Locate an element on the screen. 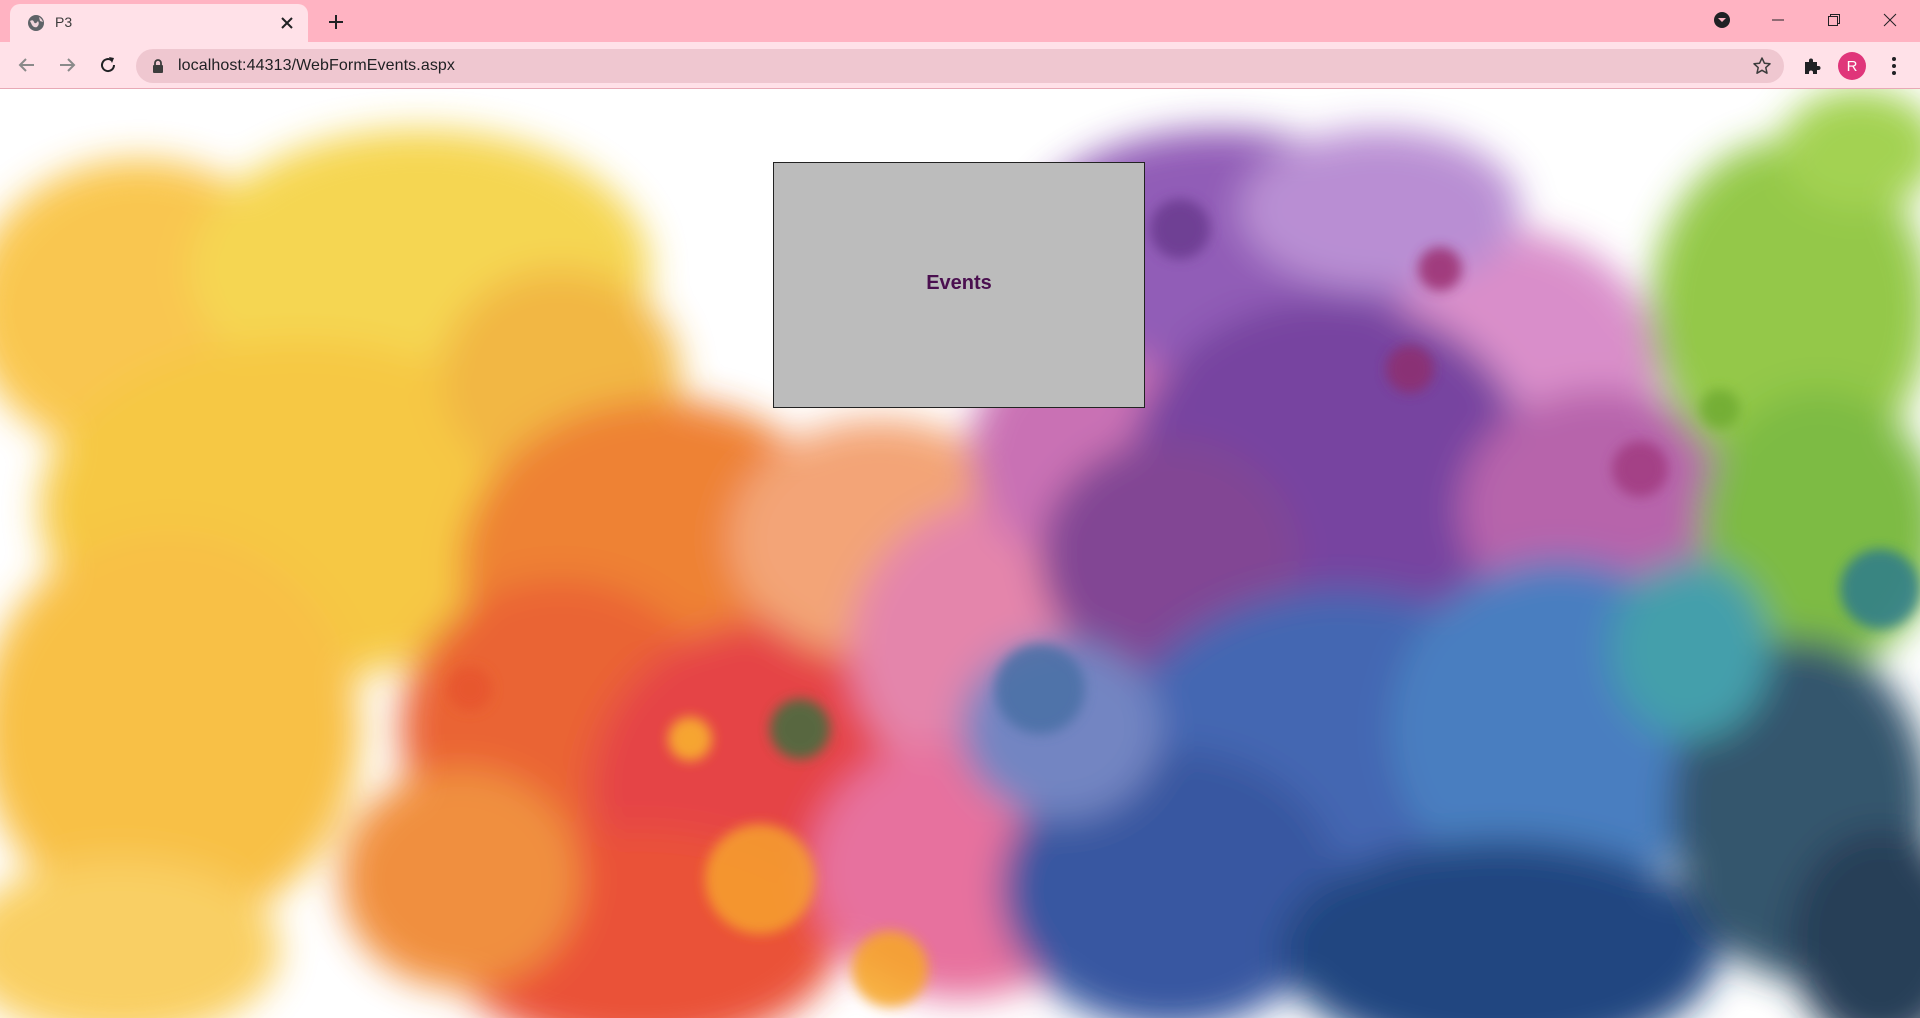 The image size is (1920, 1018). tab-active: P3 is located at coordinates (159, 23).